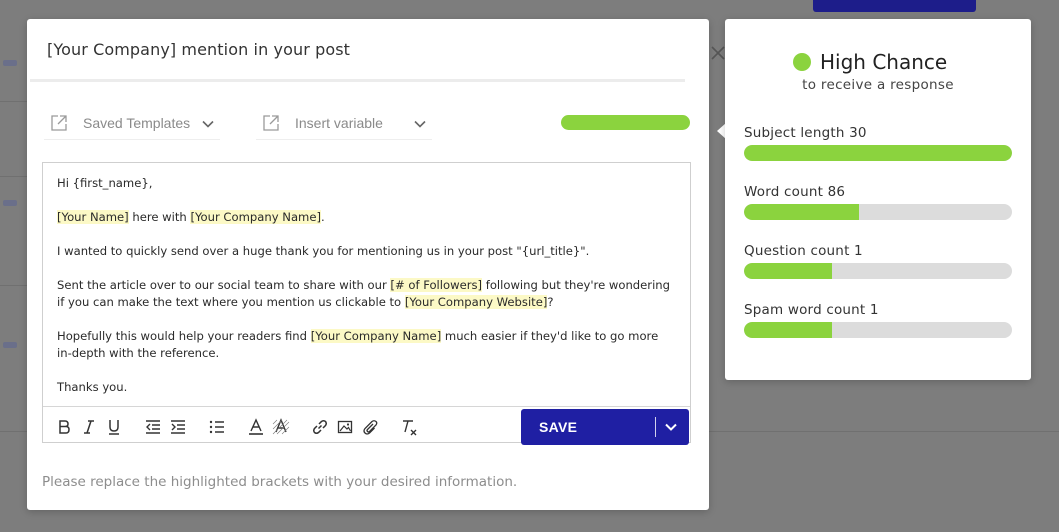 The image size is (1059, 532). I want to click on editor-paragraph: Hi {first_name},, so click(366, 183).